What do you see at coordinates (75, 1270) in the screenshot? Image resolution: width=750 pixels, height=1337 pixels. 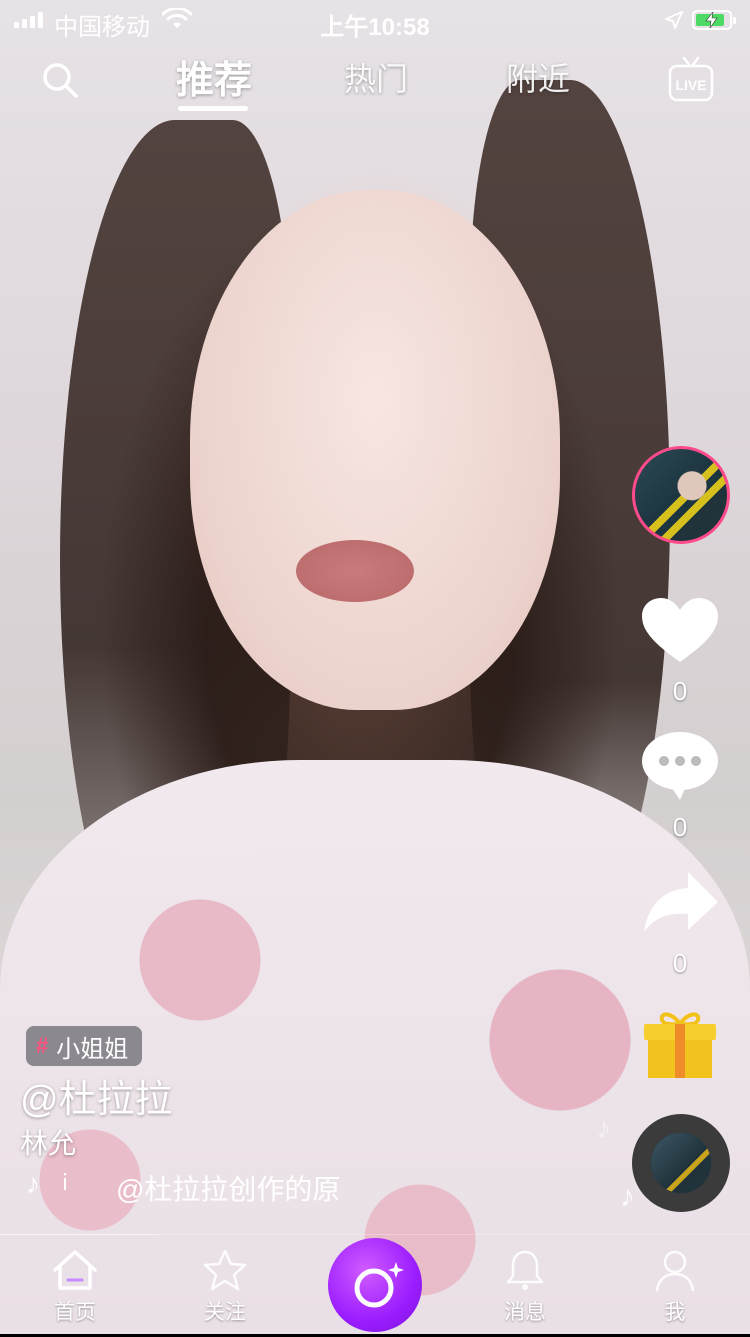 I see `home-icon` at bounding box center [75, 1270].